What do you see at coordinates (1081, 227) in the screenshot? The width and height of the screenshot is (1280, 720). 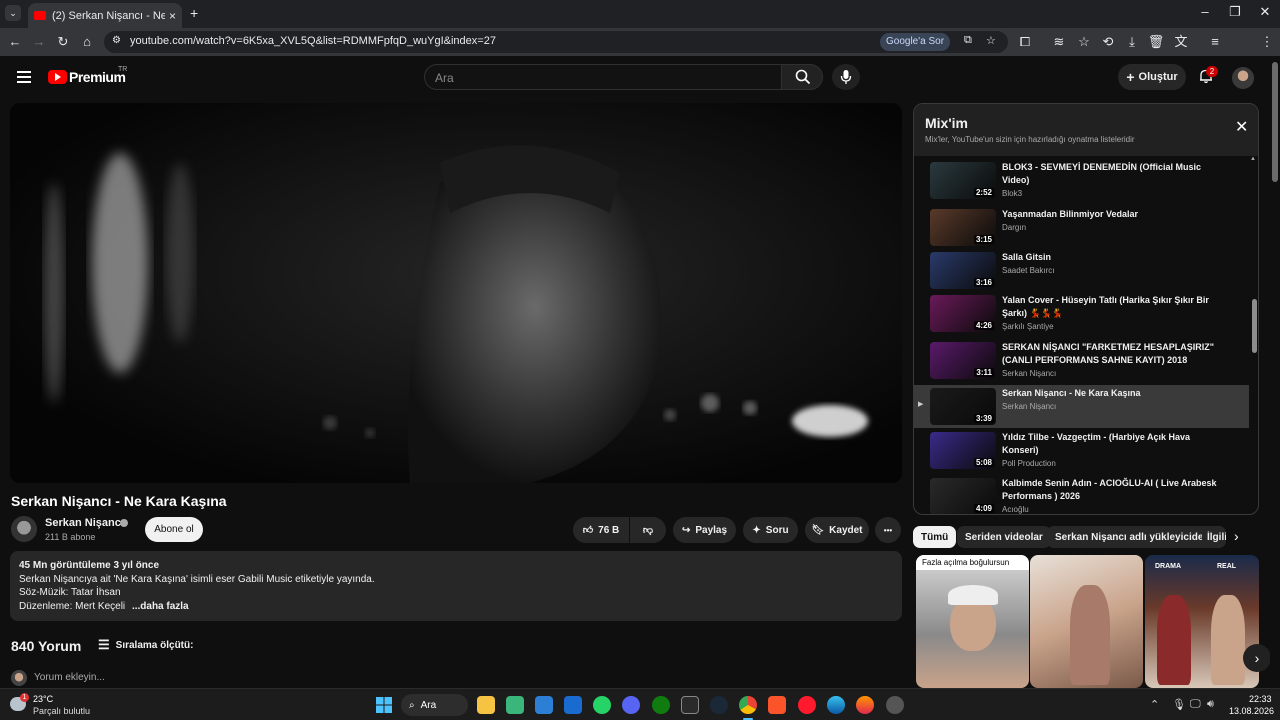 I see `mix-item: 3:15 Yaşanmadan Bilinmiyor Vedalar Dargın` at bounding box center [1081, 227].